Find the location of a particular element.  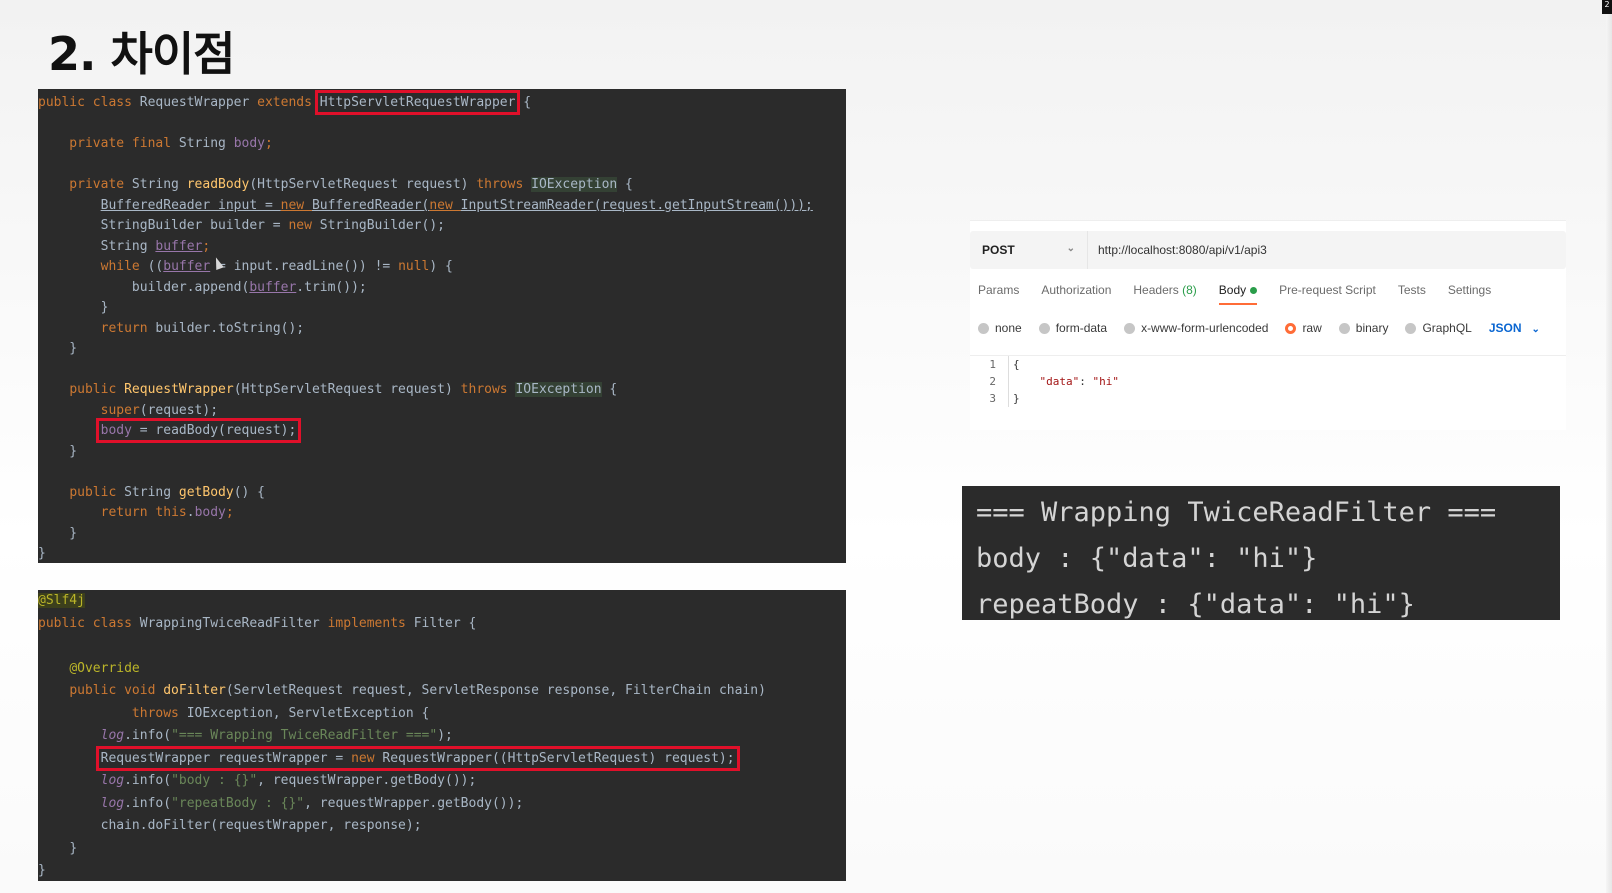

code-token: .info( is located at coordinates (148, 803).